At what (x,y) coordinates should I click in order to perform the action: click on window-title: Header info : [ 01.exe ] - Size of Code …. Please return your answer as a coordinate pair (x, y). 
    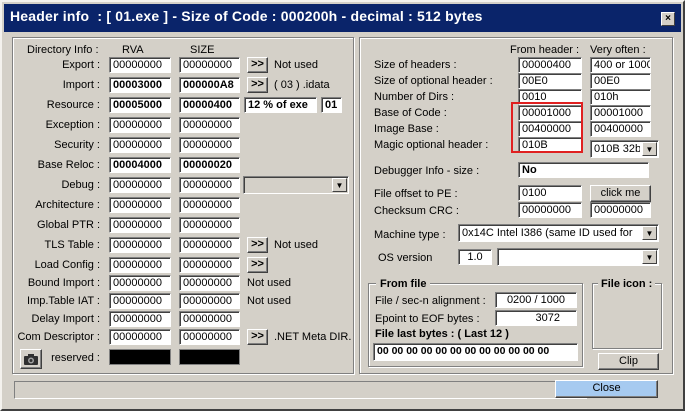
    Looking at the image, I should click on (246, 16).